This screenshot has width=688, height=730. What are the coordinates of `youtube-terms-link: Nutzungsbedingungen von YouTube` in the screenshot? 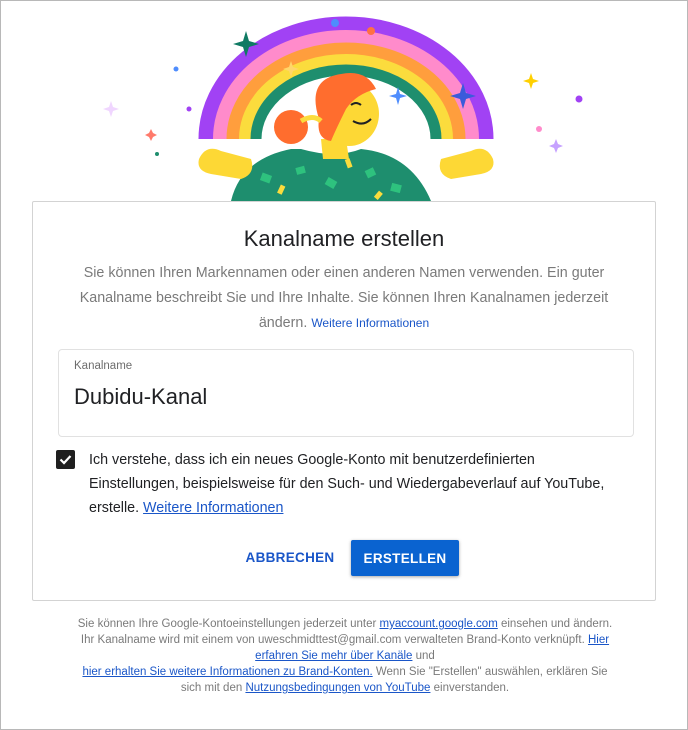 It's located at (337, 688).